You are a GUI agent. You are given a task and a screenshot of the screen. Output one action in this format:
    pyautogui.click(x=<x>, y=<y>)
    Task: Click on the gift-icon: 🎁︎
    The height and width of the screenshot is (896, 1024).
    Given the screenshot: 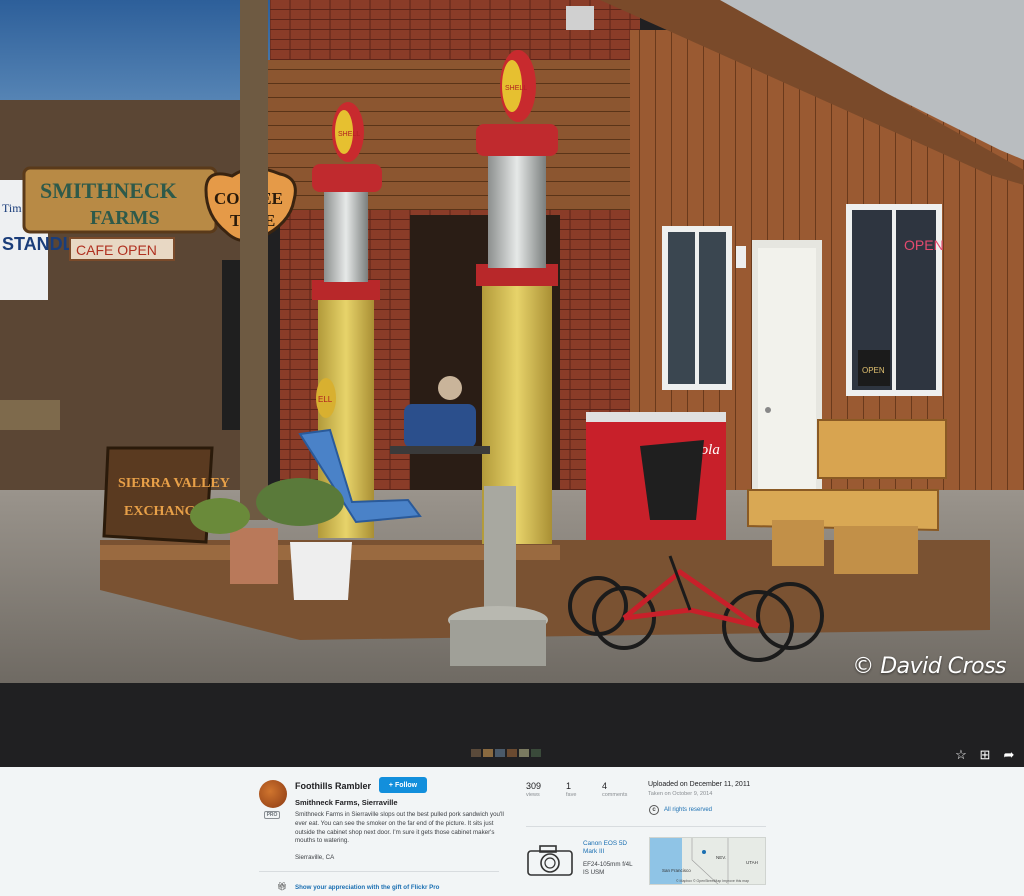 What is the action you would take?
    pyautogui.click(x=282, y=886)
    